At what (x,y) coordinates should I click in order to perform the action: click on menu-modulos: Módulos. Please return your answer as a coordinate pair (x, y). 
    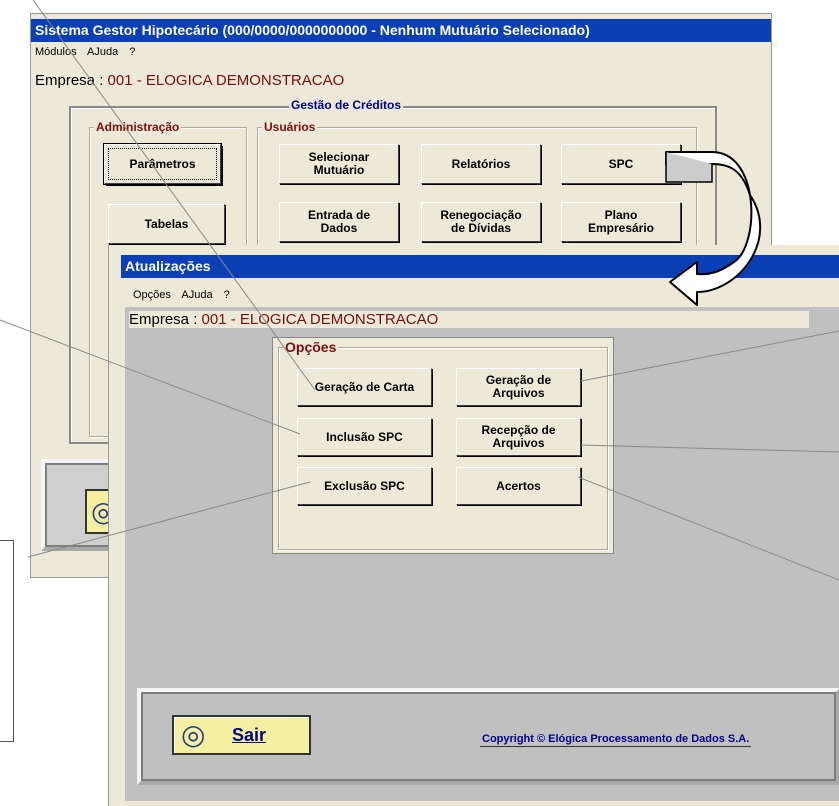
    Looking at the image, I should click on (56, 52).